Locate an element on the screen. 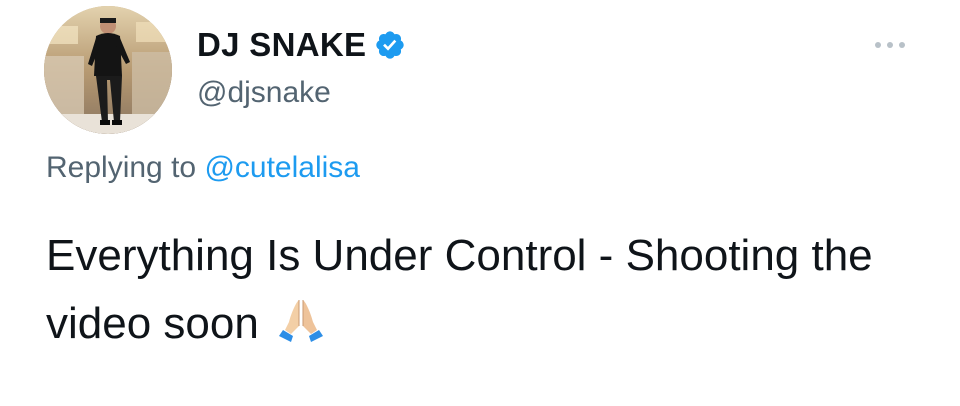 This screenshot has height=406, width=960. more-dots-icon is located at coordinates (890, 45).